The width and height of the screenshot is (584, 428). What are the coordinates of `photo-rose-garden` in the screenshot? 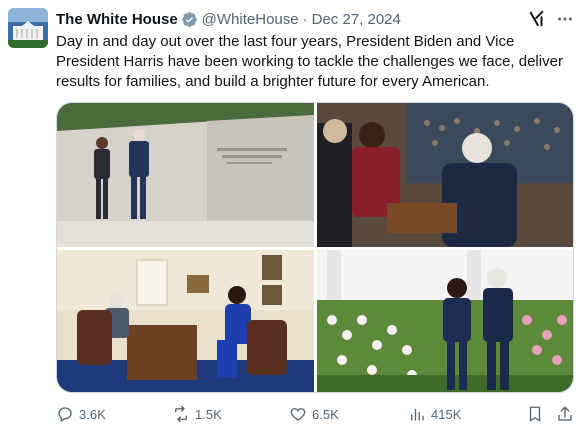 It's located at (445, 321).